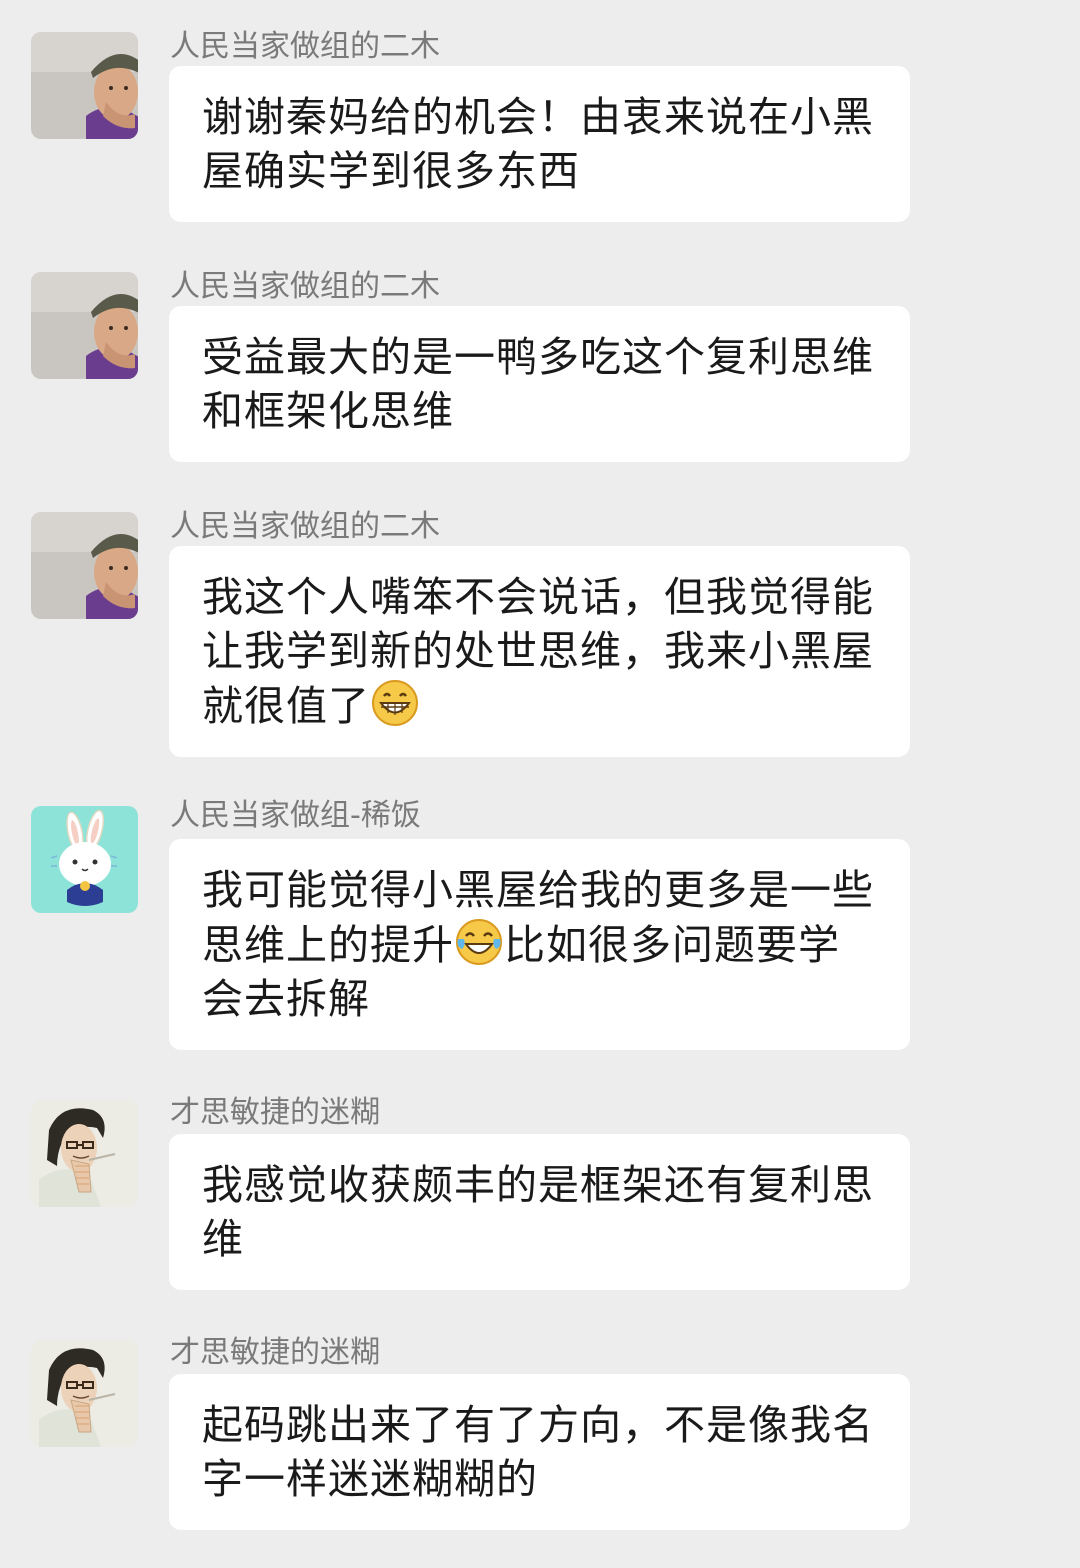  I want to click on message-bubble: 我这个人嘴笨不会说话，但我觉得能让我学到新的处世思维，我来小黑屋就很值了, so click(539, 651).